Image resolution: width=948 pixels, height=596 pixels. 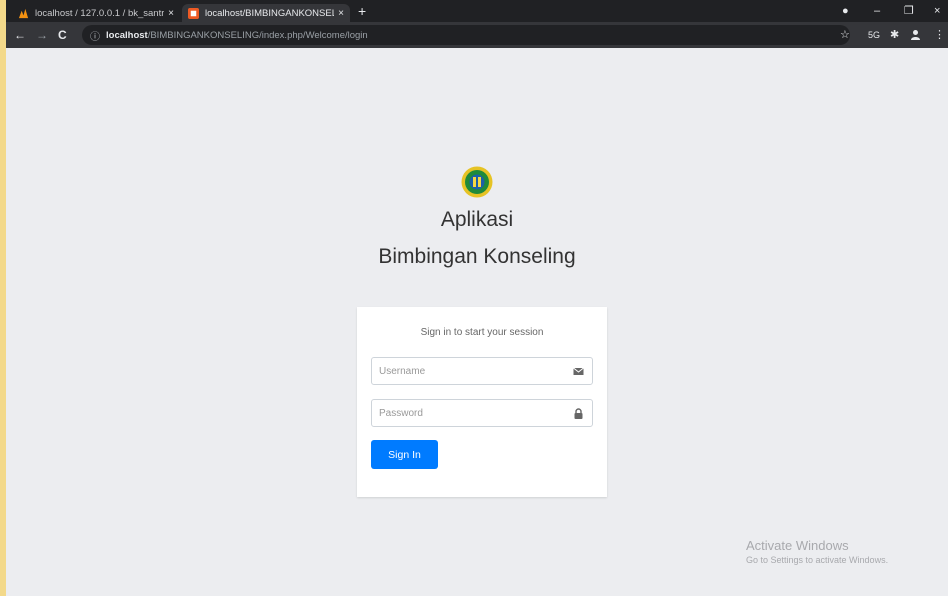 I want to click on tab-bimbingan-konseling: localhost/BIMBINGANKONSELIN ×, so click(x=266, y=13).